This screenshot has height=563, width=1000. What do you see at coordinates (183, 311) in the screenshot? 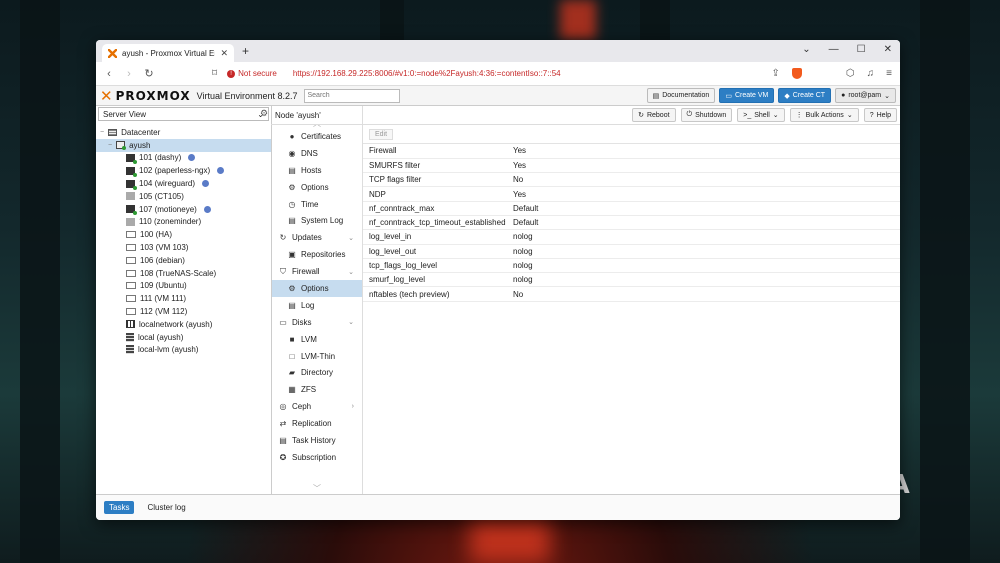
I see `tree-item-guest: 112 (VM 112)` at bounding box center [183, 311].